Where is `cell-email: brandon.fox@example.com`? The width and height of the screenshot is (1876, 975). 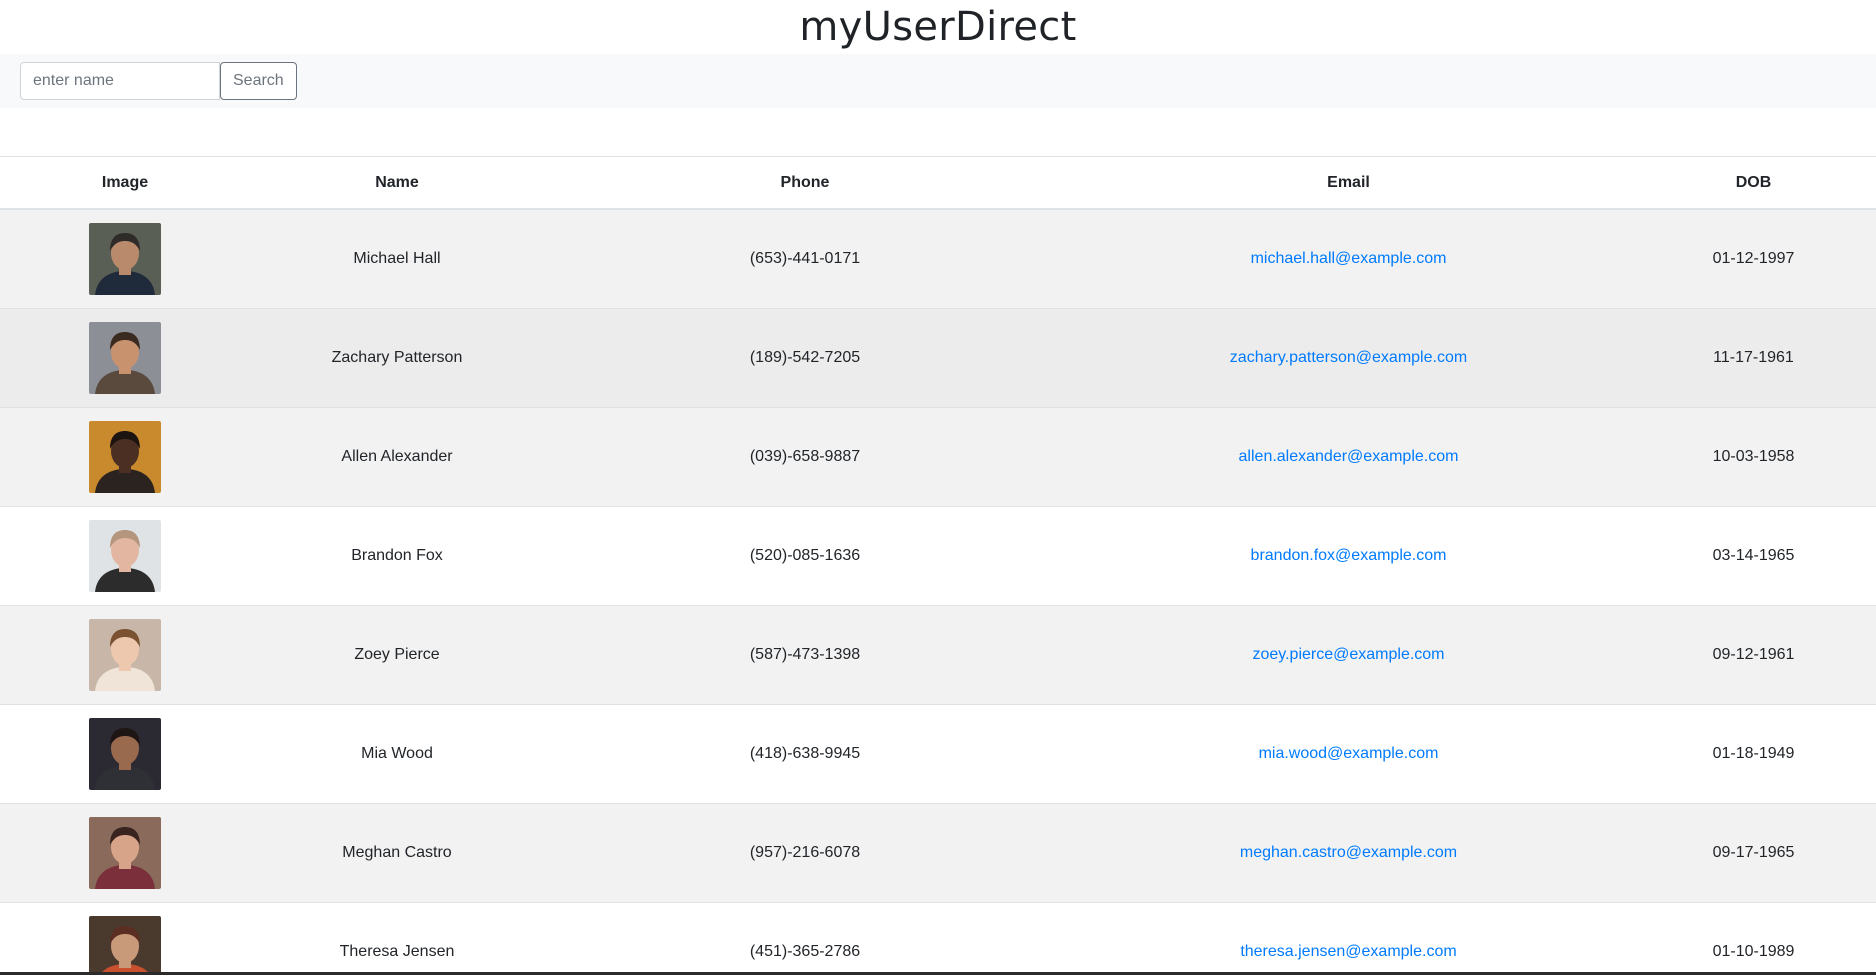 cell-email: brandon.fox@example.com is located at coordinates (1348, 556).